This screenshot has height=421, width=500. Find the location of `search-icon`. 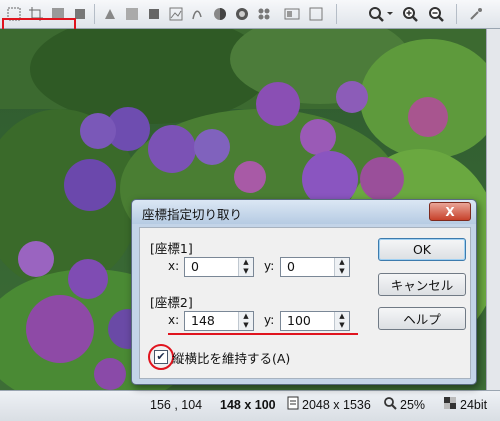

search-icon is located at coordinates (381, 14).